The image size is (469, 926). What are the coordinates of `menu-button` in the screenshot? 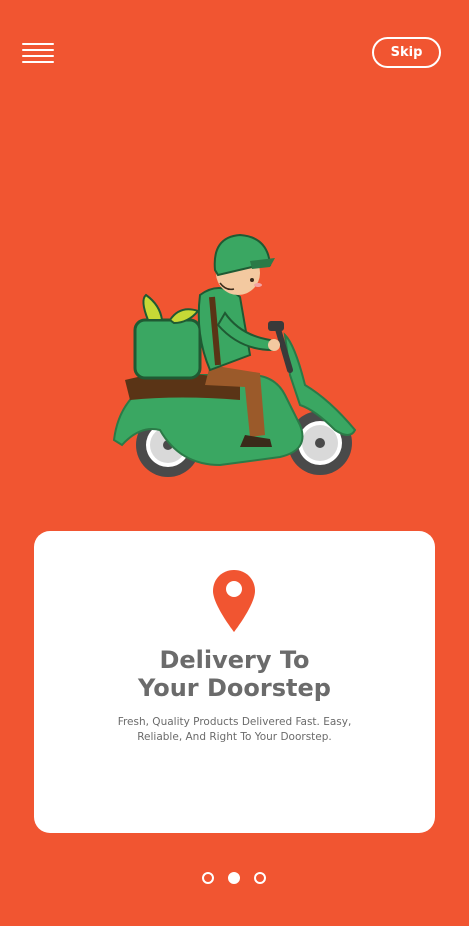 It's located at (38, 52).